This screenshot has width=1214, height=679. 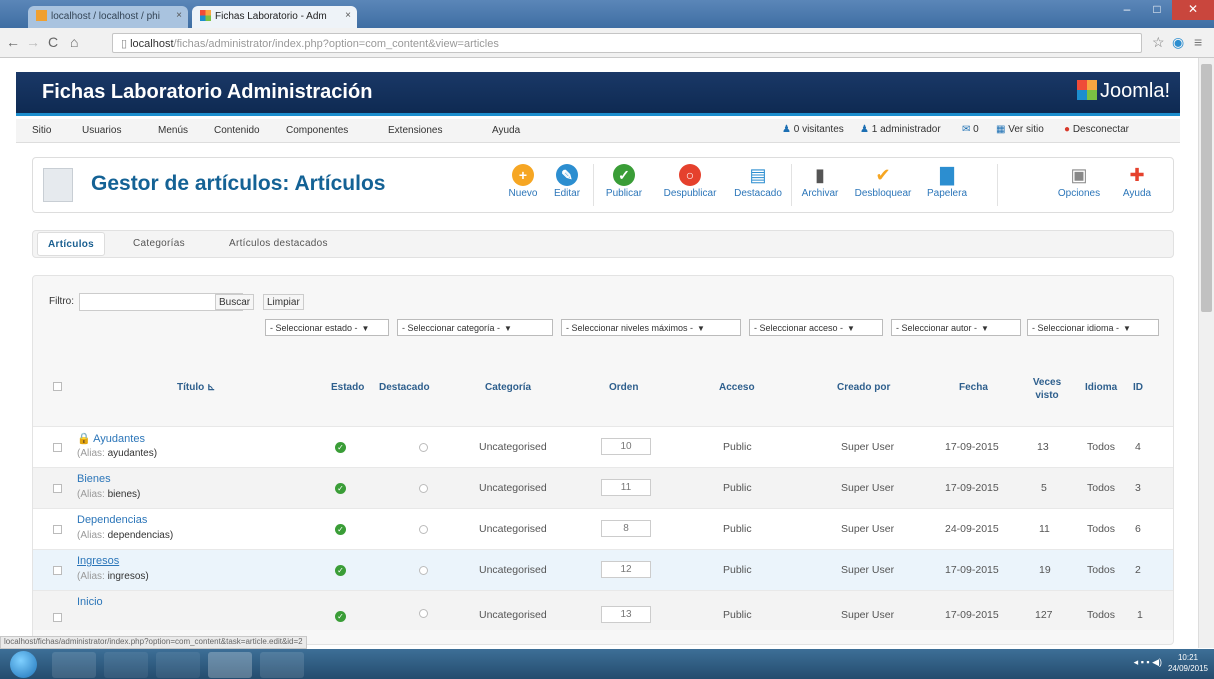 What do you see at coordinates (758, 181) in the screenshot?
I see `featured-button: ▤ Destacado` at bounding box center [758, 181].